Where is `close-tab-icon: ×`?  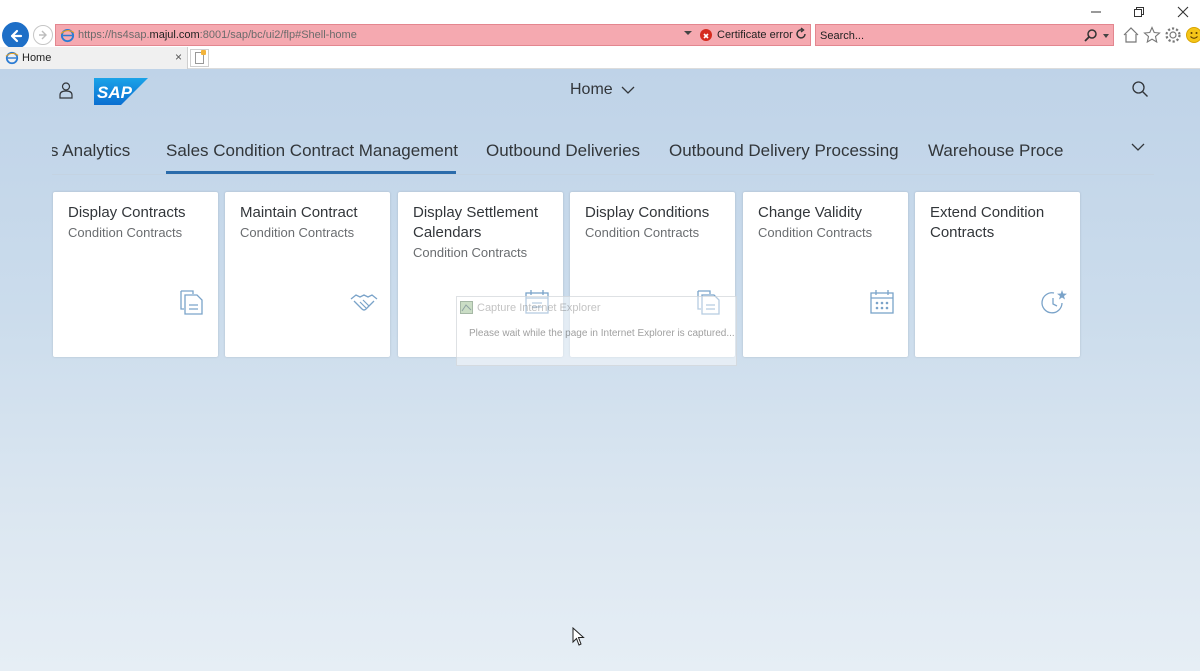
close-tab-icon: × is located at coordinates (178, 57).